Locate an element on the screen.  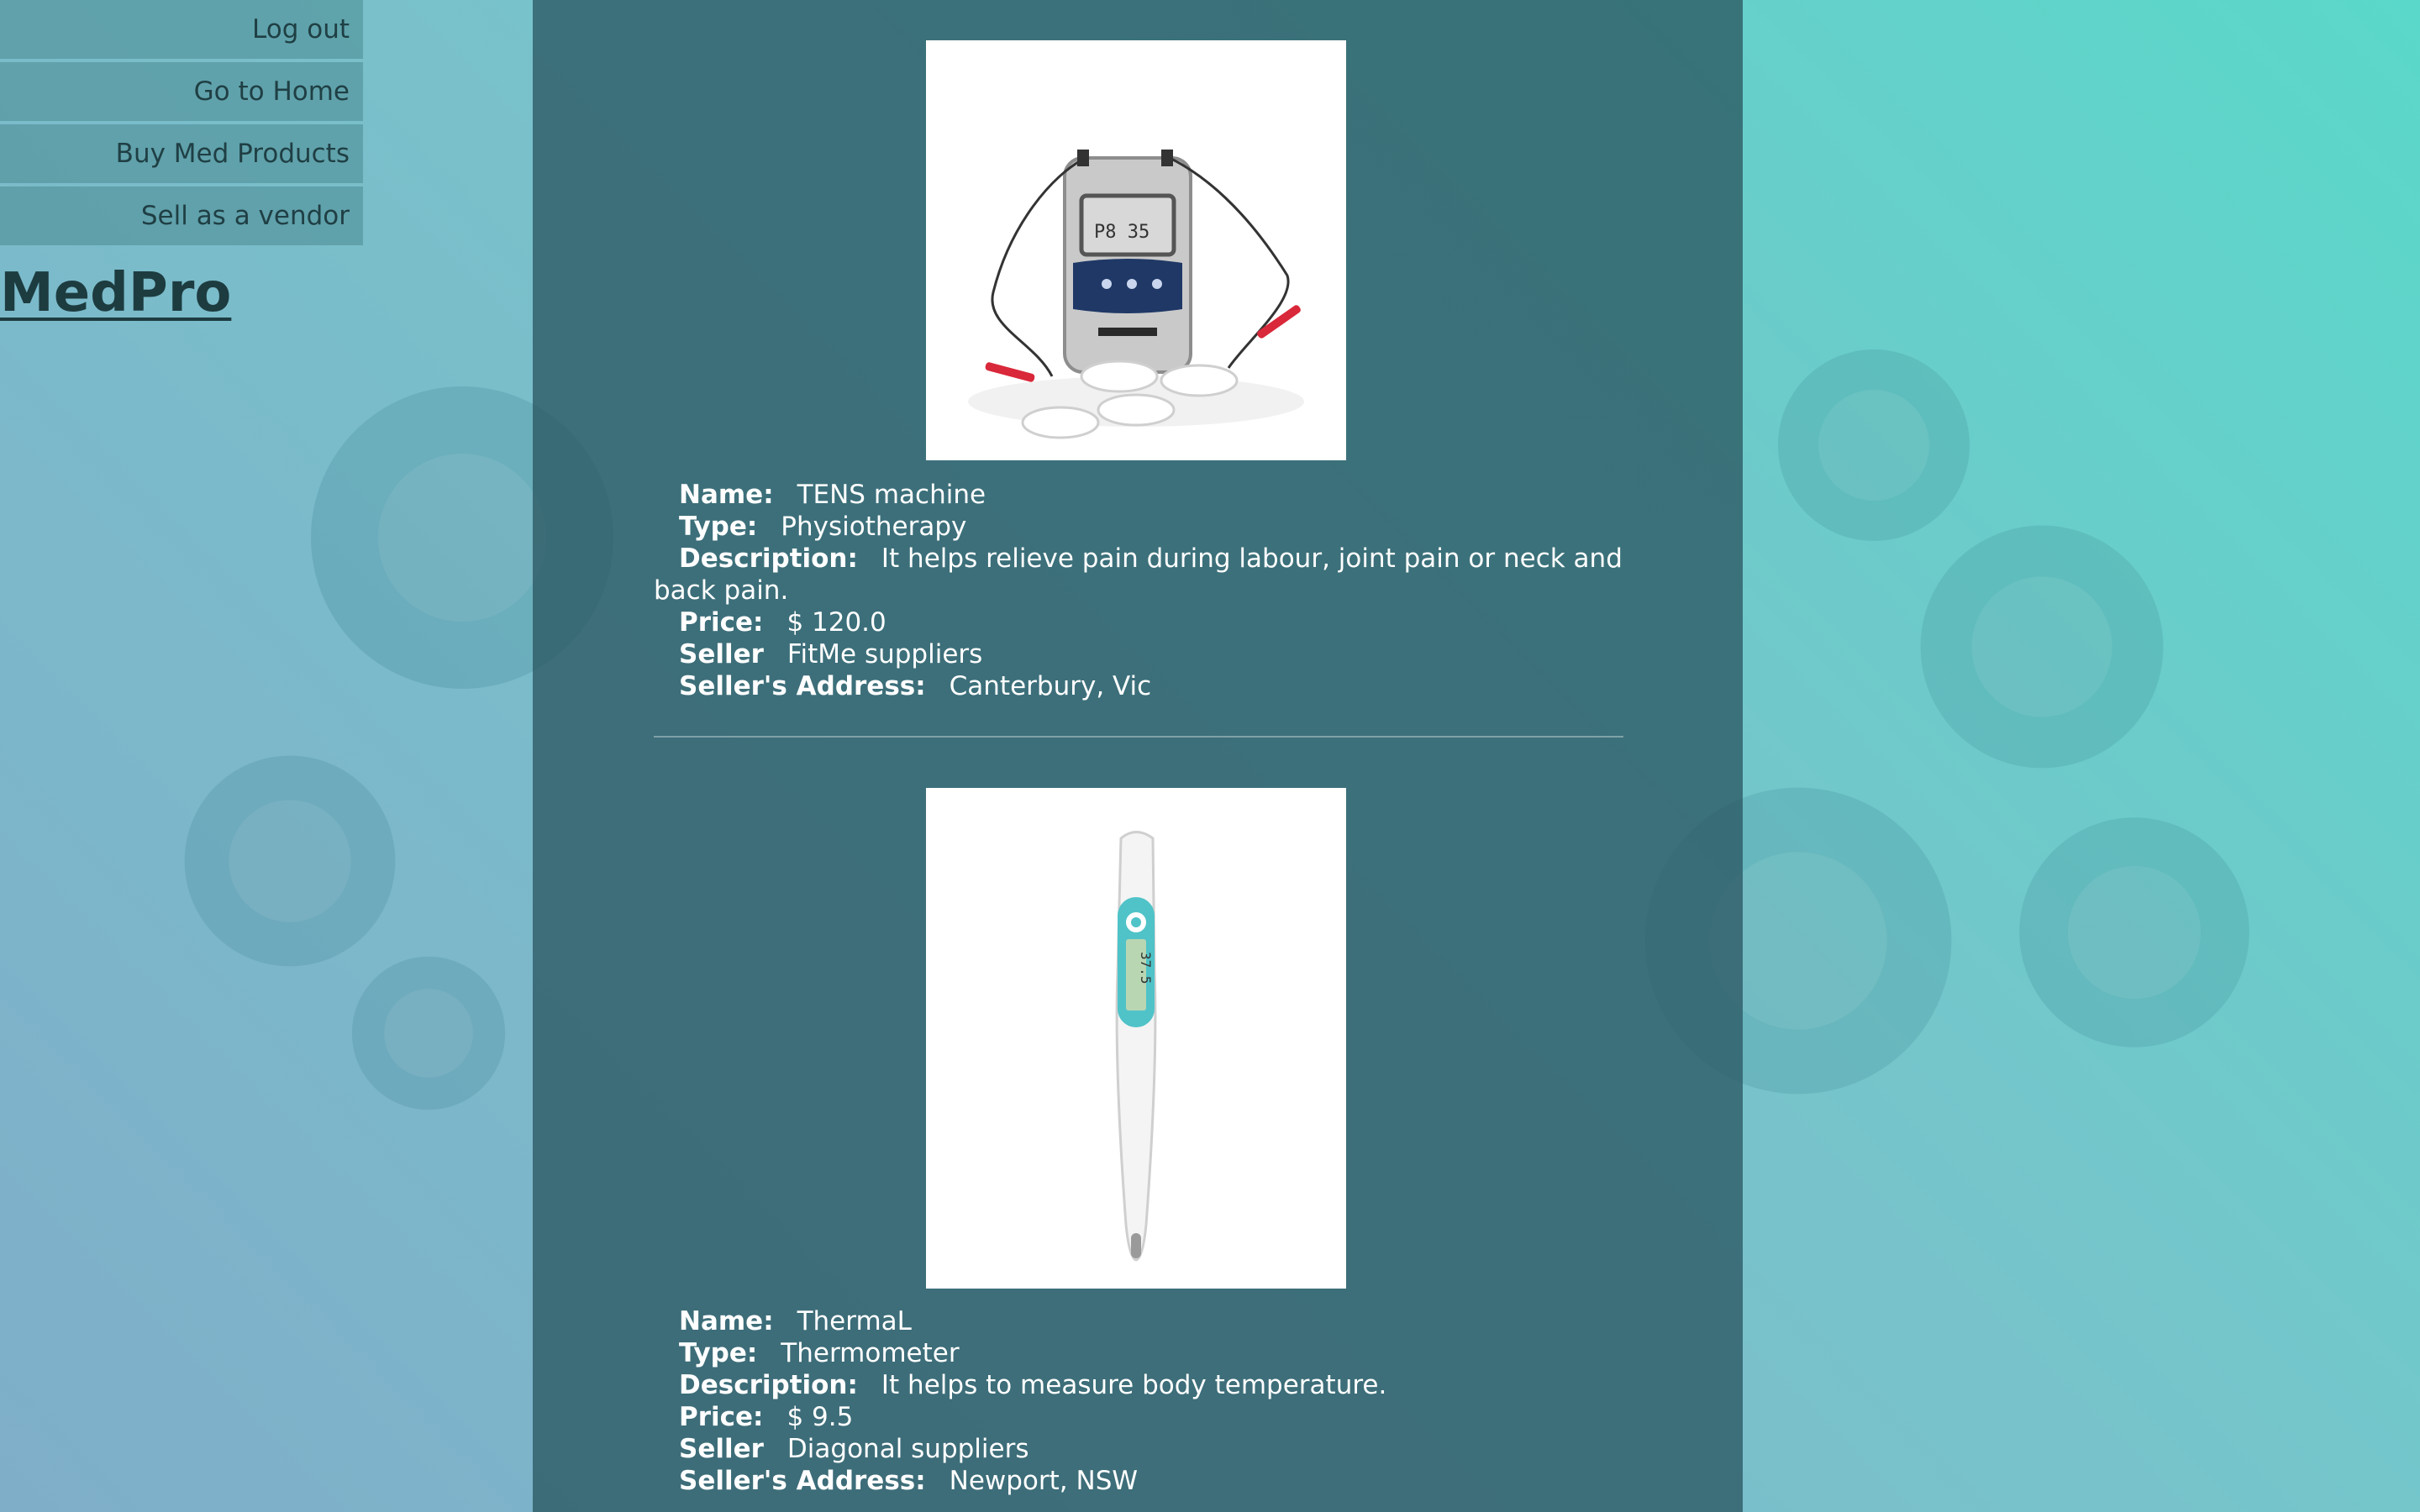
product-divider is located at coordinates (1138, 737).